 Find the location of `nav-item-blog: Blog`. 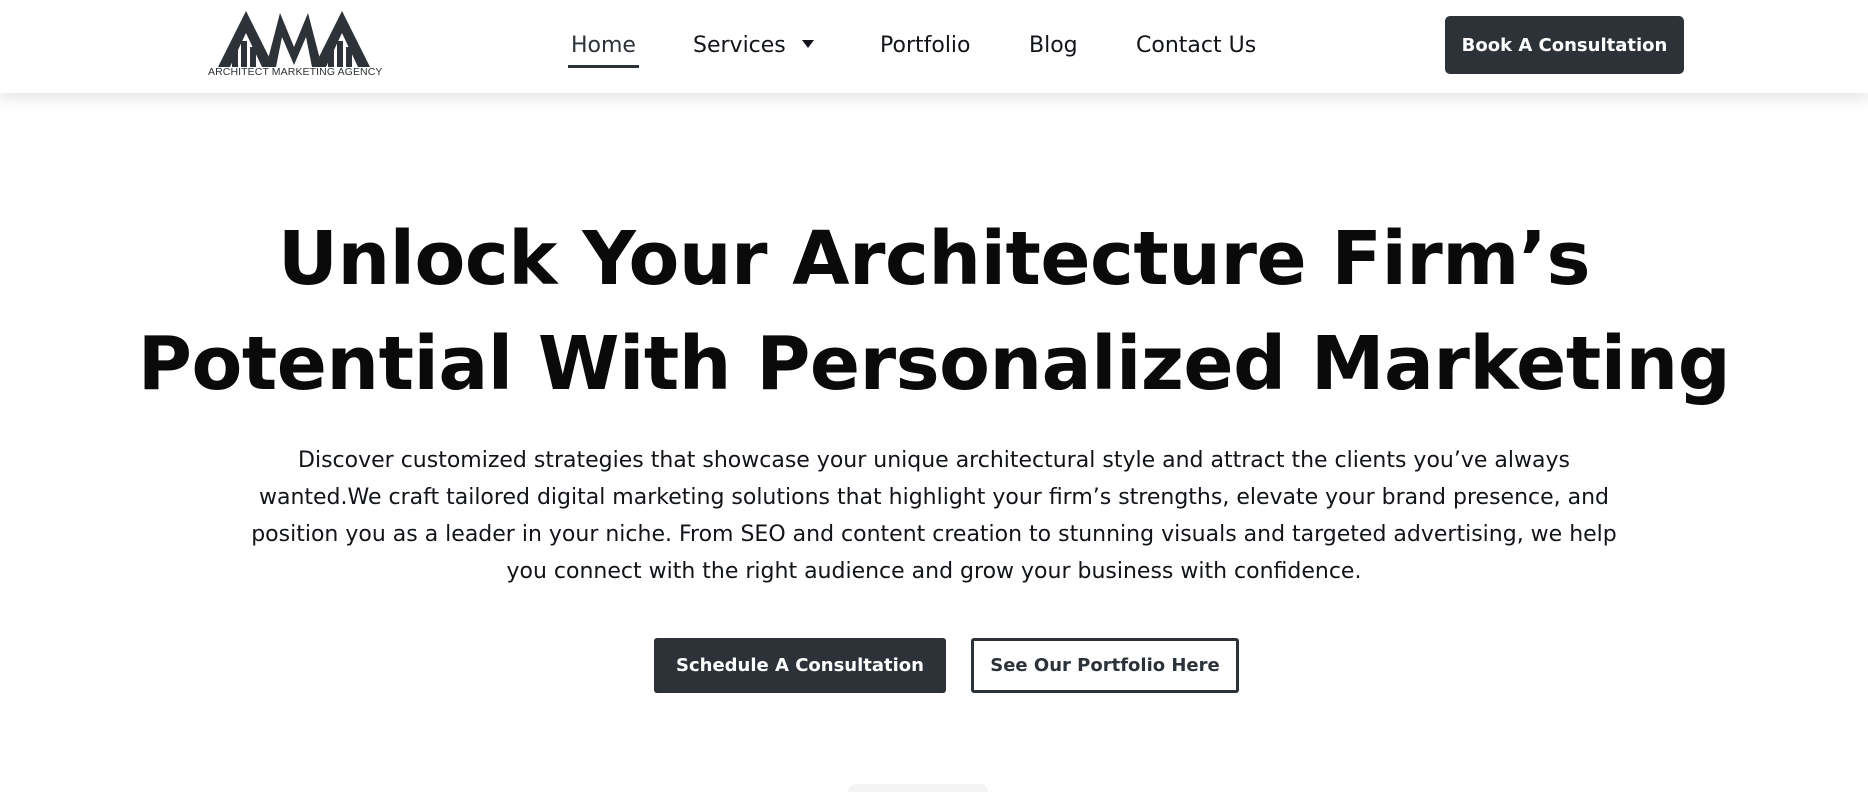

nav-item-blog: Blog is located at coordinates (1053, 47).